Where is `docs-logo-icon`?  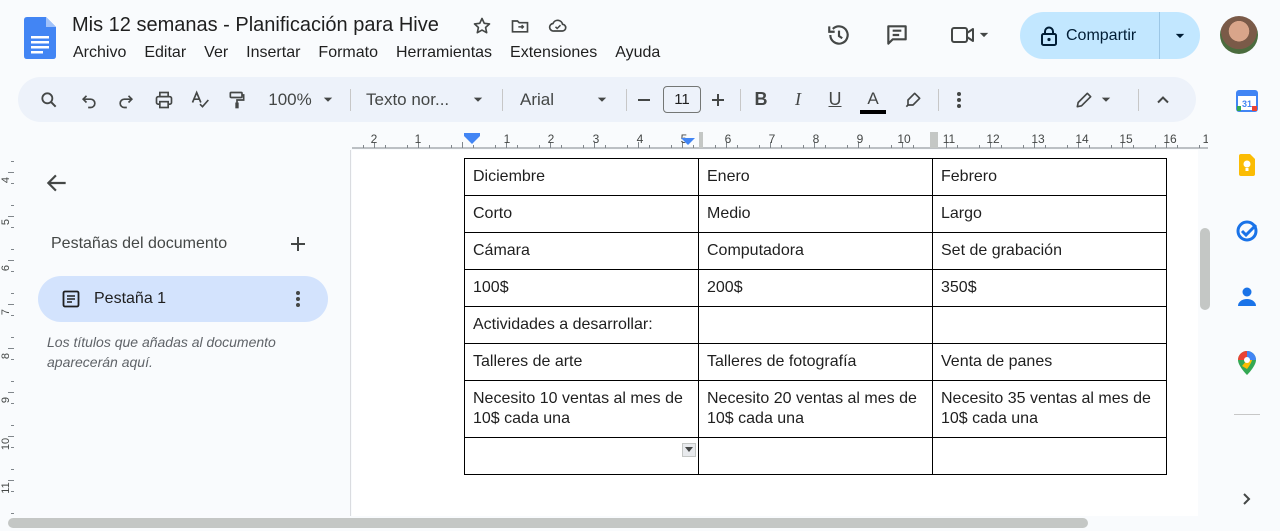 docs-logo-icon is located at coordinates (40, 38).